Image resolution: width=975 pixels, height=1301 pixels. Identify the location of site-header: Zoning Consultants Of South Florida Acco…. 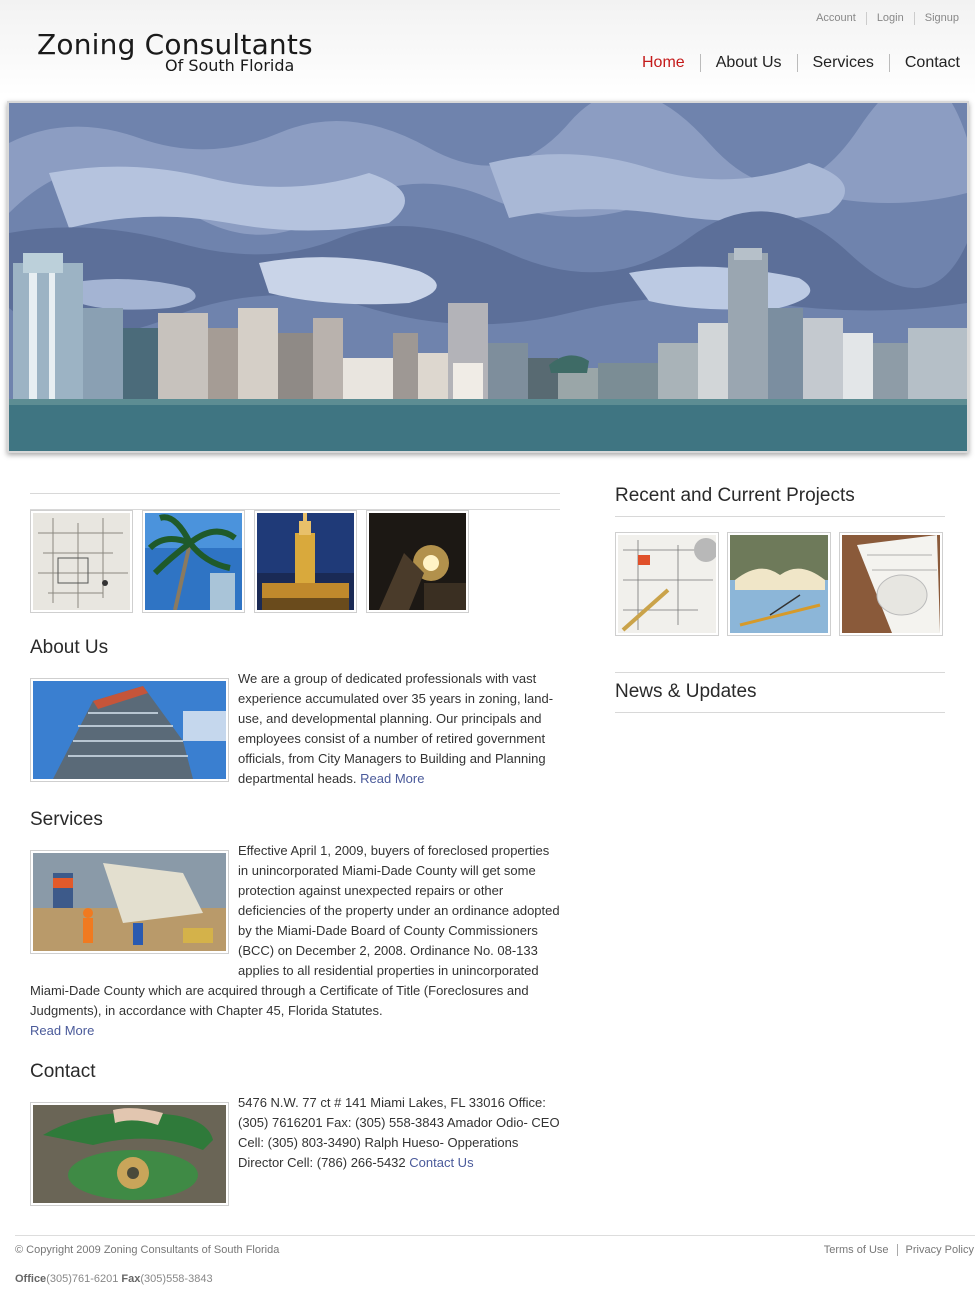
(487, 48).